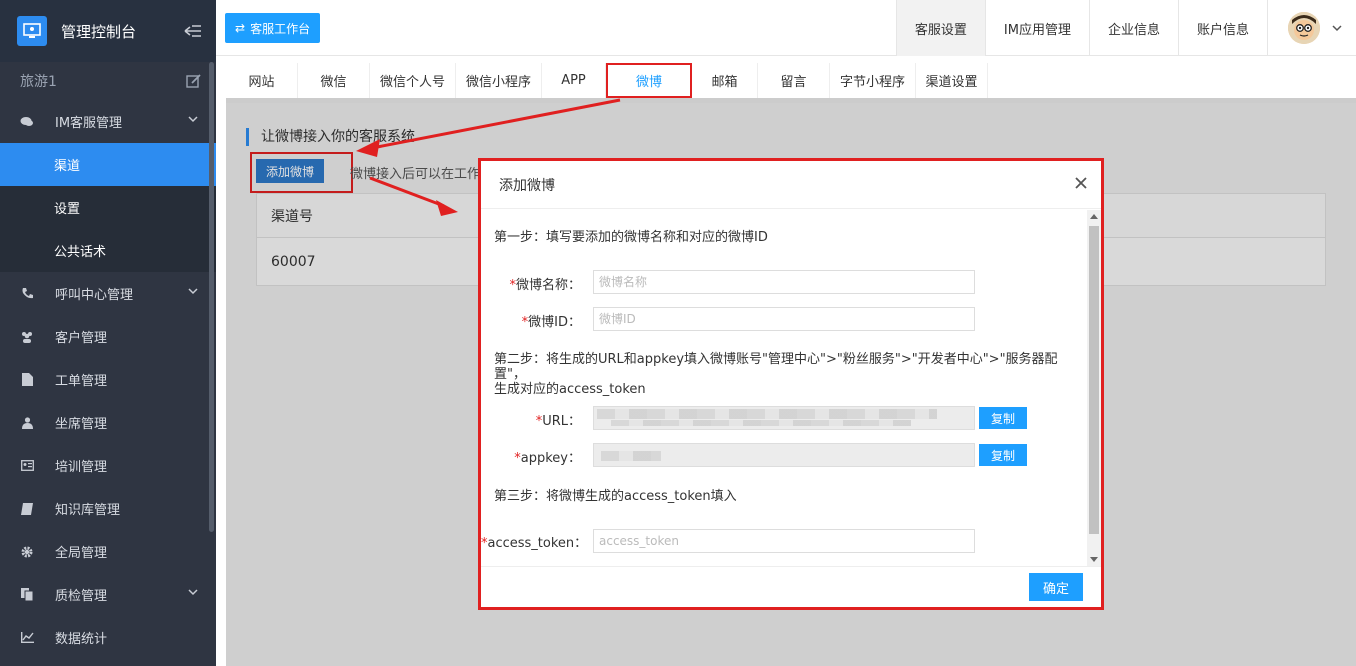 This screenshot has width=1356, height=666. I want to click on tenant-name: 旅游1, so click(108, 81).